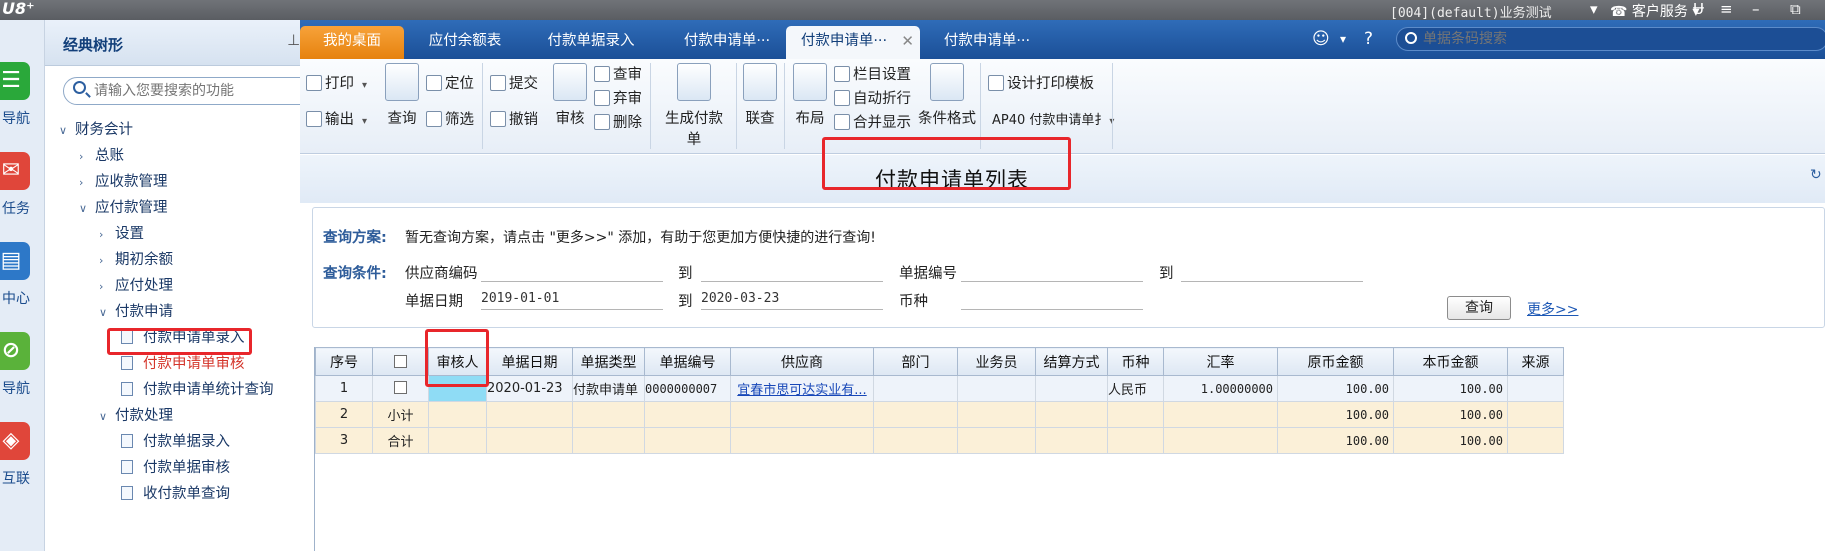  I want to click on minimize-icon: –, so click(1756, 9).